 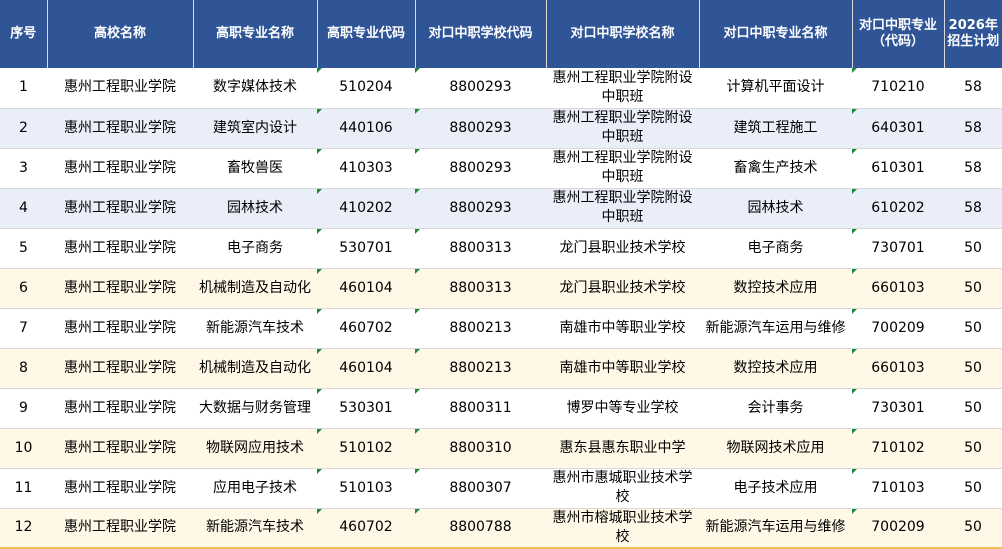 What do you see at coordinates (255, 88) in the screenshot?
I see `cell-major: 数字媒体技术` at bounding box center [255, 88].